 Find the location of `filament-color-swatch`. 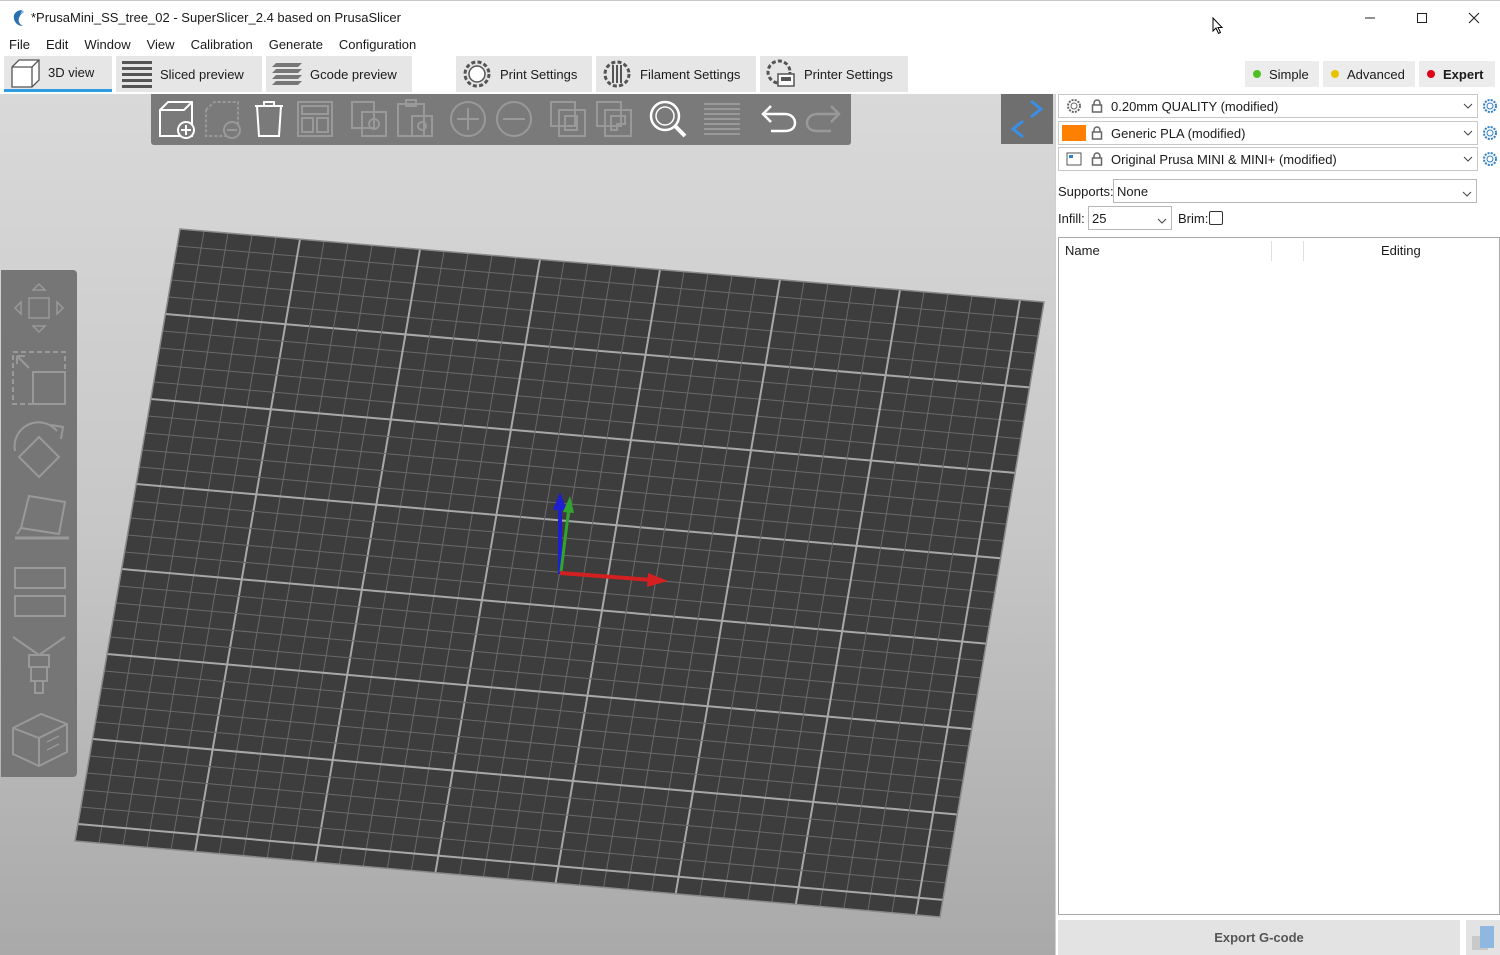

filament-color-swatch is located at coordinates (1074, 133).